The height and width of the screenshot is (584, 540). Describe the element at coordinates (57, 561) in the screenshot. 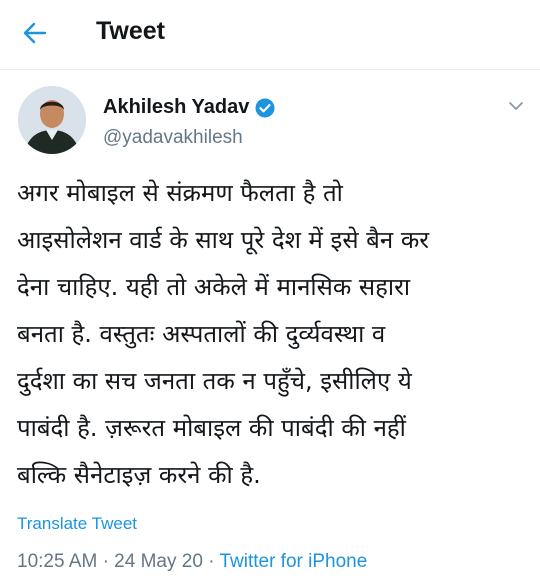

I see `tweet-time: 10:25 AM` at that location.